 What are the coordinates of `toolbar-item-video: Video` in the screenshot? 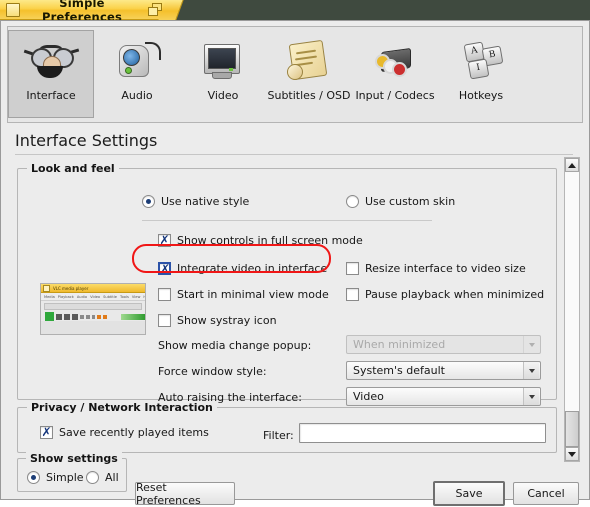 It's located at (223, 74).